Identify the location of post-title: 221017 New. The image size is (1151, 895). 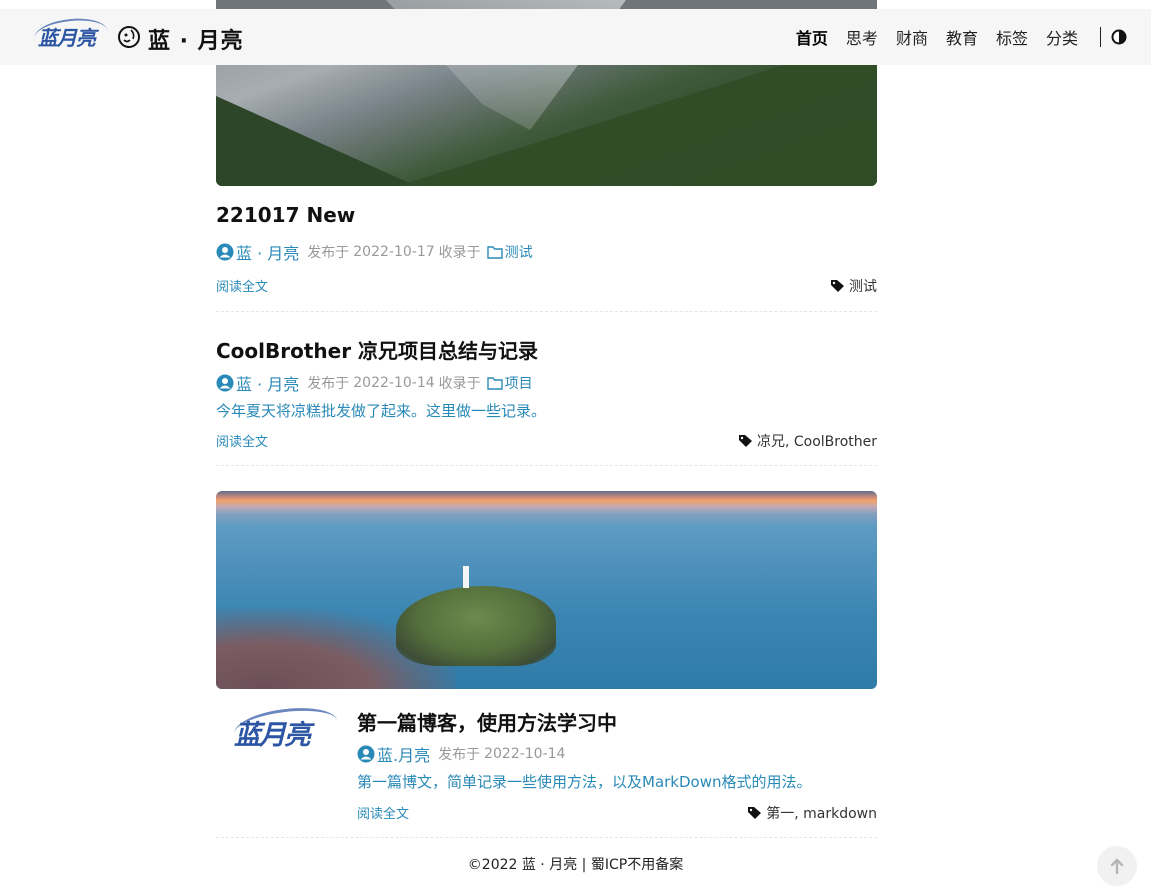
(285, 215).